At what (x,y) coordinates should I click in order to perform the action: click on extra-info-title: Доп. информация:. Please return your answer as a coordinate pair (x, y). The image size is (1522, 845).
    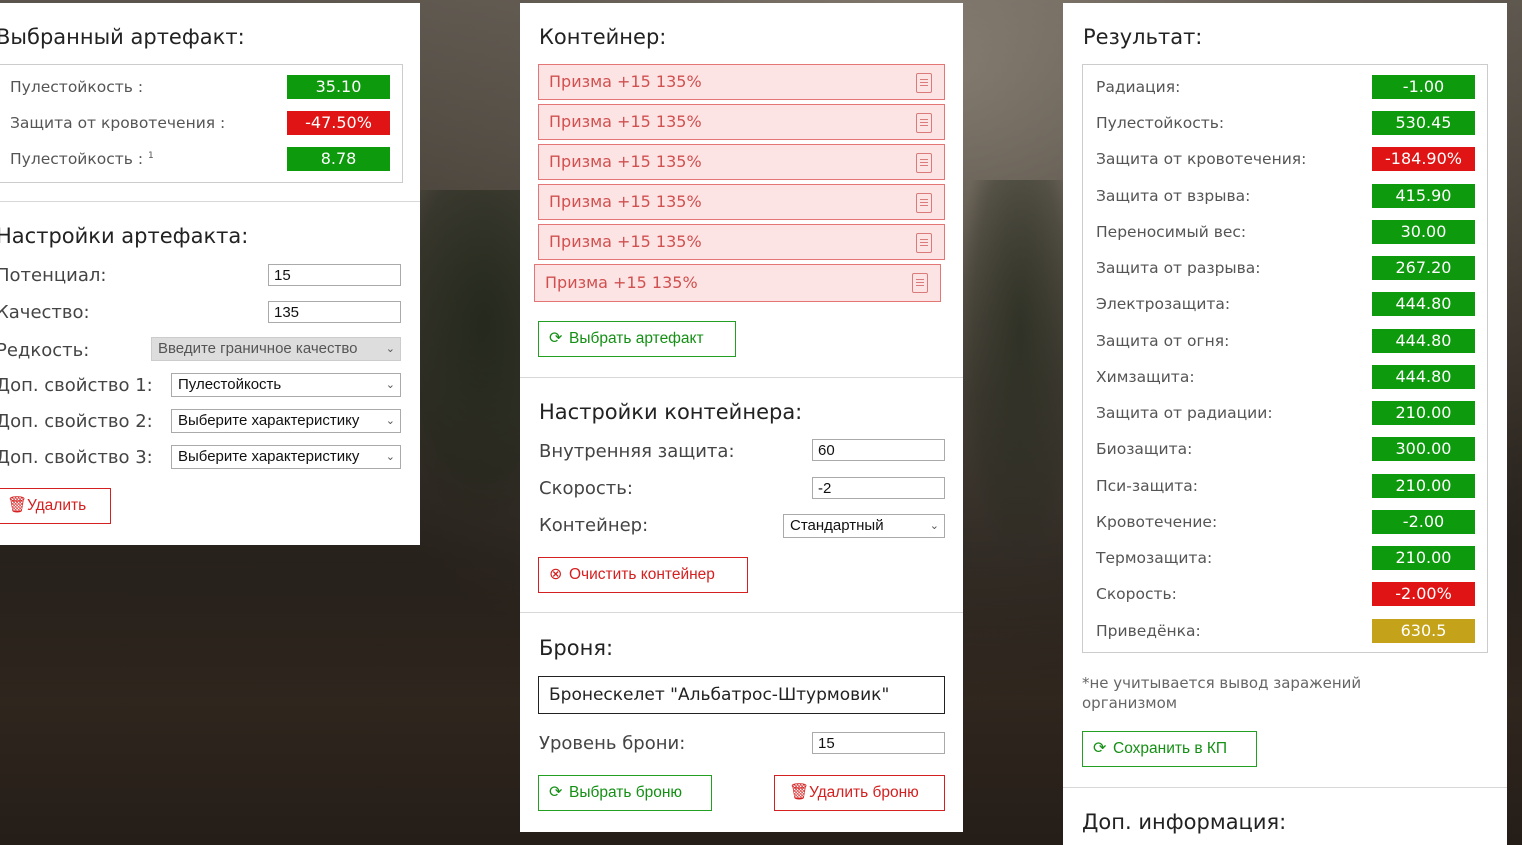
    Looking at the image, I should click on (1184, 822).